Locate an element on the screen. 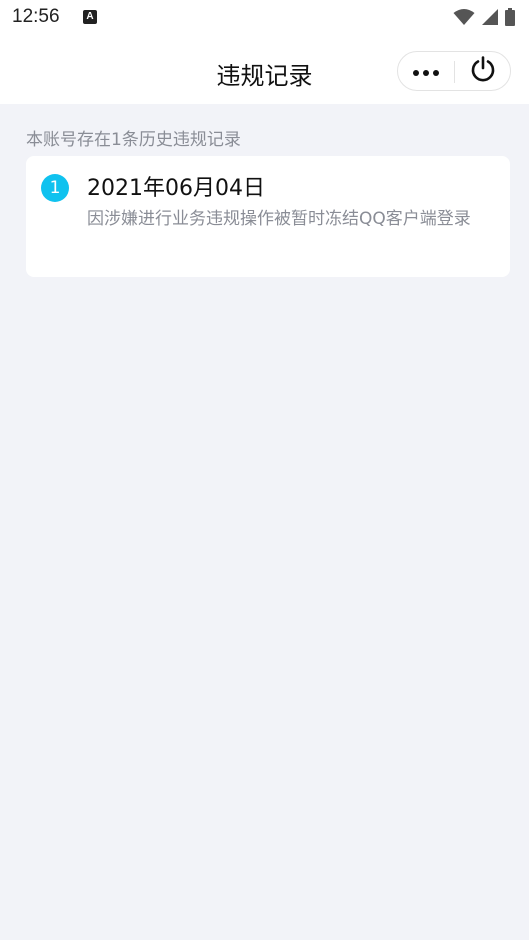 The image size is (529, 940). more-button is located at coordinates (426, 71).